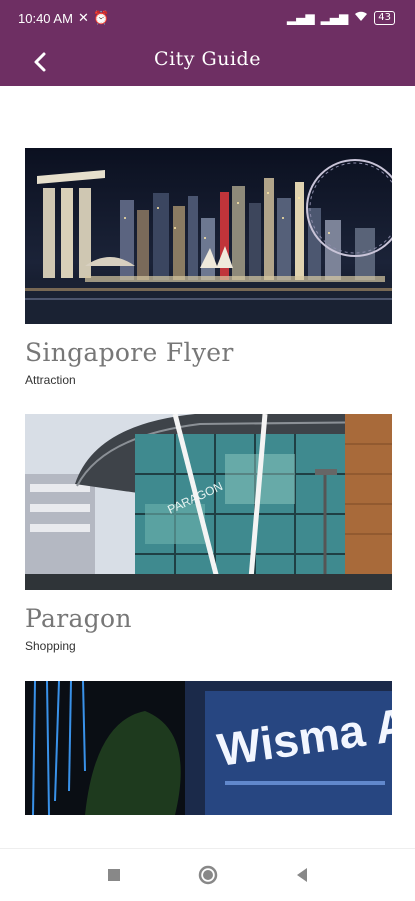 Image resolution: width=415 pixels, height=901 pixels. I want to click on status-notification-icons: ✕ ⏰, so click(94, 18).